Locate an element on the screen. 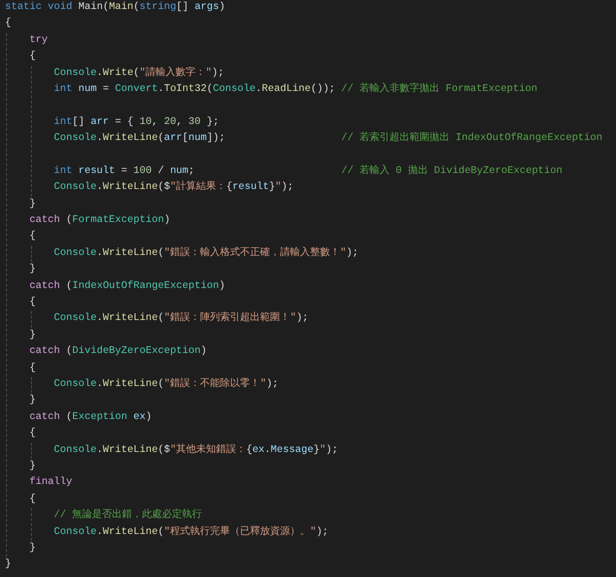  code-line: Console.WriteLine("錯誤：陣列索引超出範圍！"); is located at coordinates (181, 318).